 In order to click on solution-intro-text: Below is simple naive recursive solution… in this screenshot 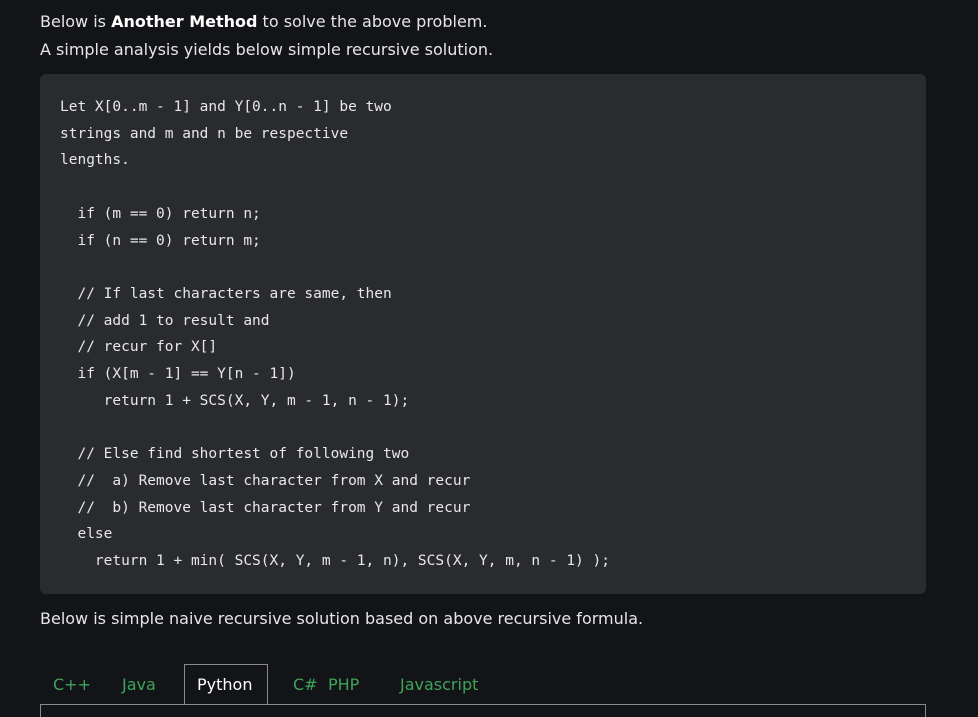, I will do `click(342, 618)`.